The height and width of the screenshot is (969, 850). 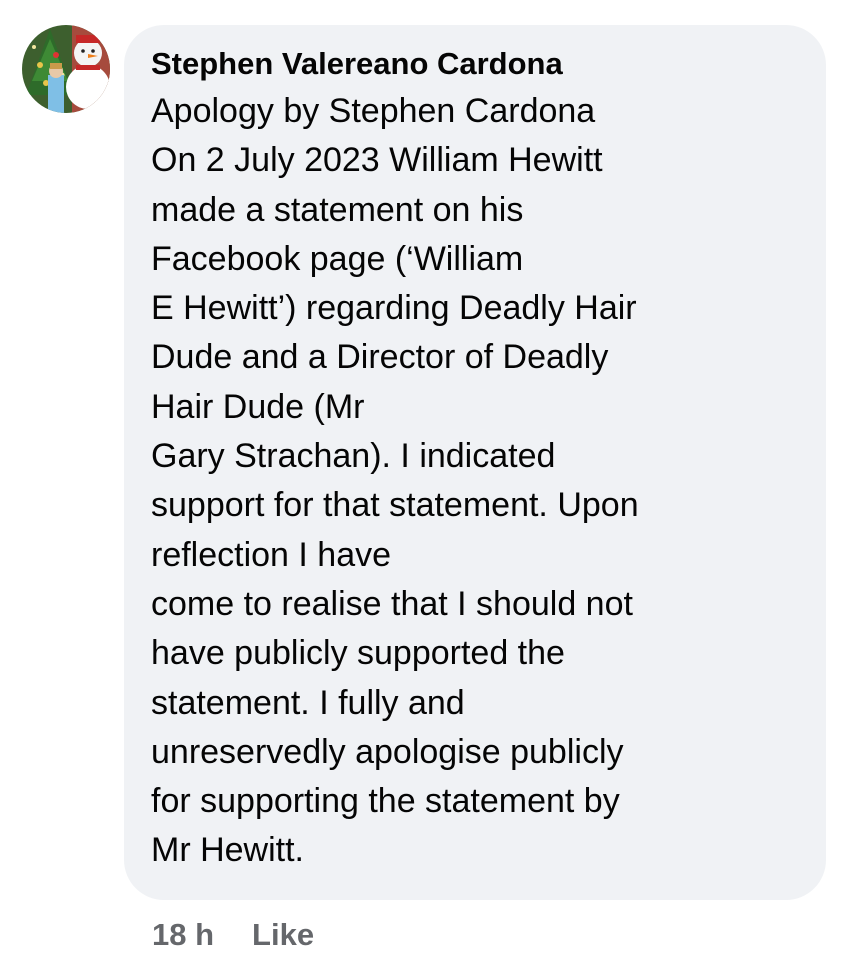 I want to click on comment-line: E Hewitt’) regarding Deadly Hair, so click(x=394, y=308).